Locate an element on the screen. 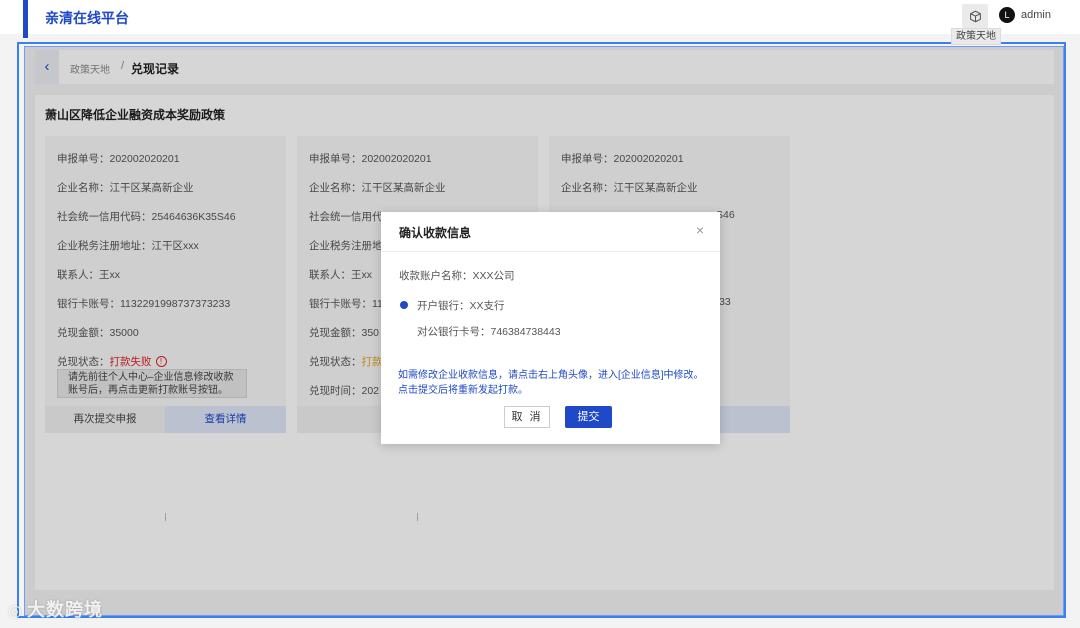 Image resolution: width=1080 pixels, height=628 pixels. watermark-text: 大数跨境 is located at coordinates (64, 610).